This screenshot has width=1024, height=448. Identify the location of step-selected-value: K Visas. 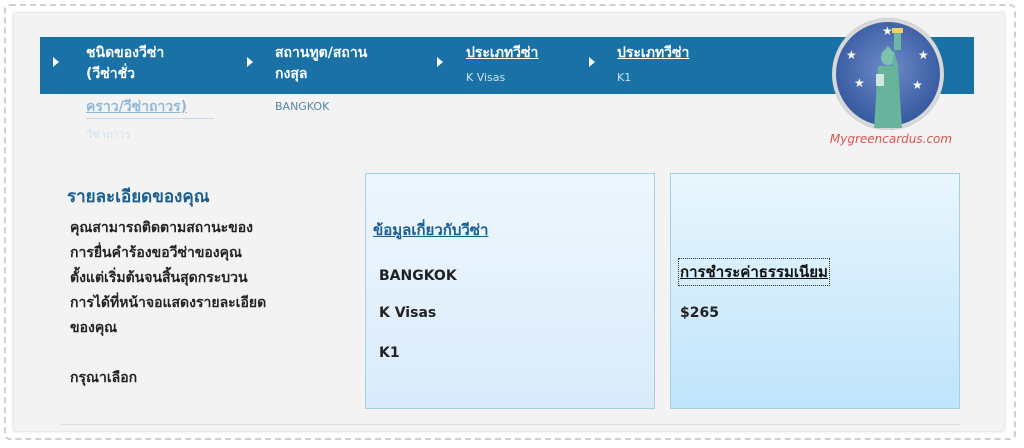
(486, 77).